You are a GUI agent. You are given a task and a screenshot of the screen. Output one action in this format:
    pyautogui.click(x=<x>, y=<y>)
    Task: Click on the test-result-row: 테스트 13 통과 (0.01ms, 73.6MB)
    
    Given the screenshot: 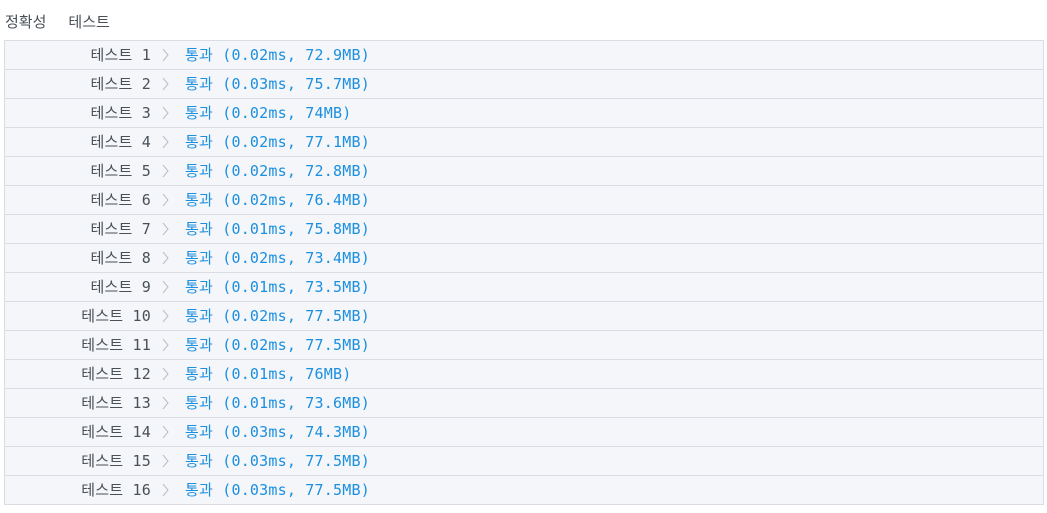 What is the action you would take?
    pyautogui.click(x=524, y=403)
    